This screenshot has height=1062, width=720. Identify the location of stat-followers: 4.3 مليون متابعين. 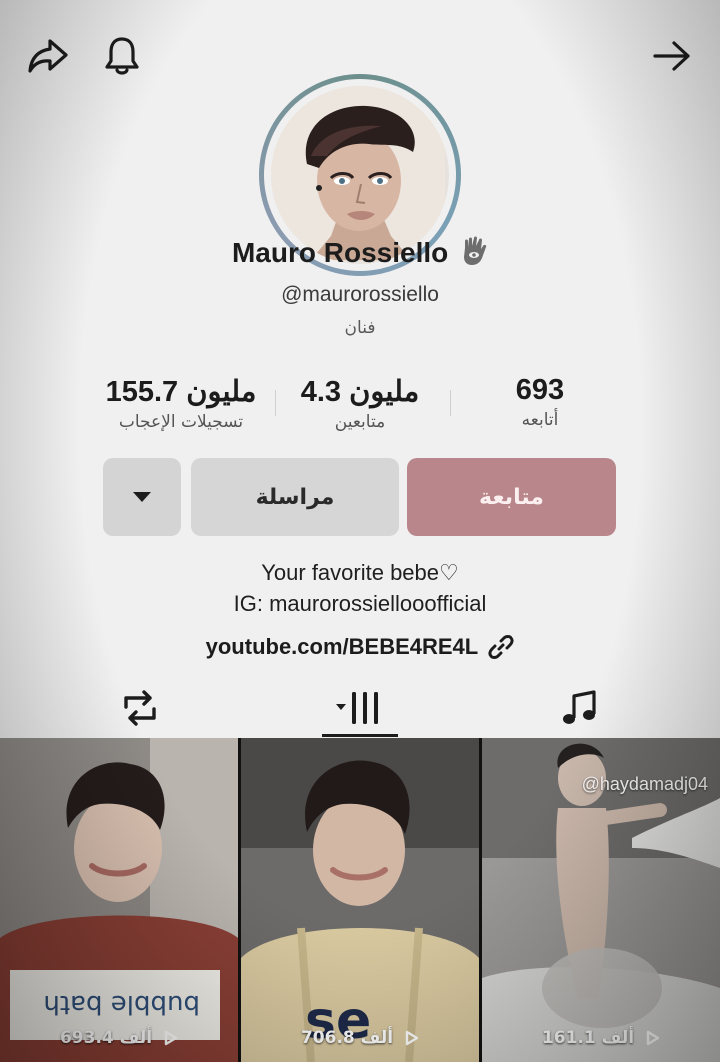
(360, 403).